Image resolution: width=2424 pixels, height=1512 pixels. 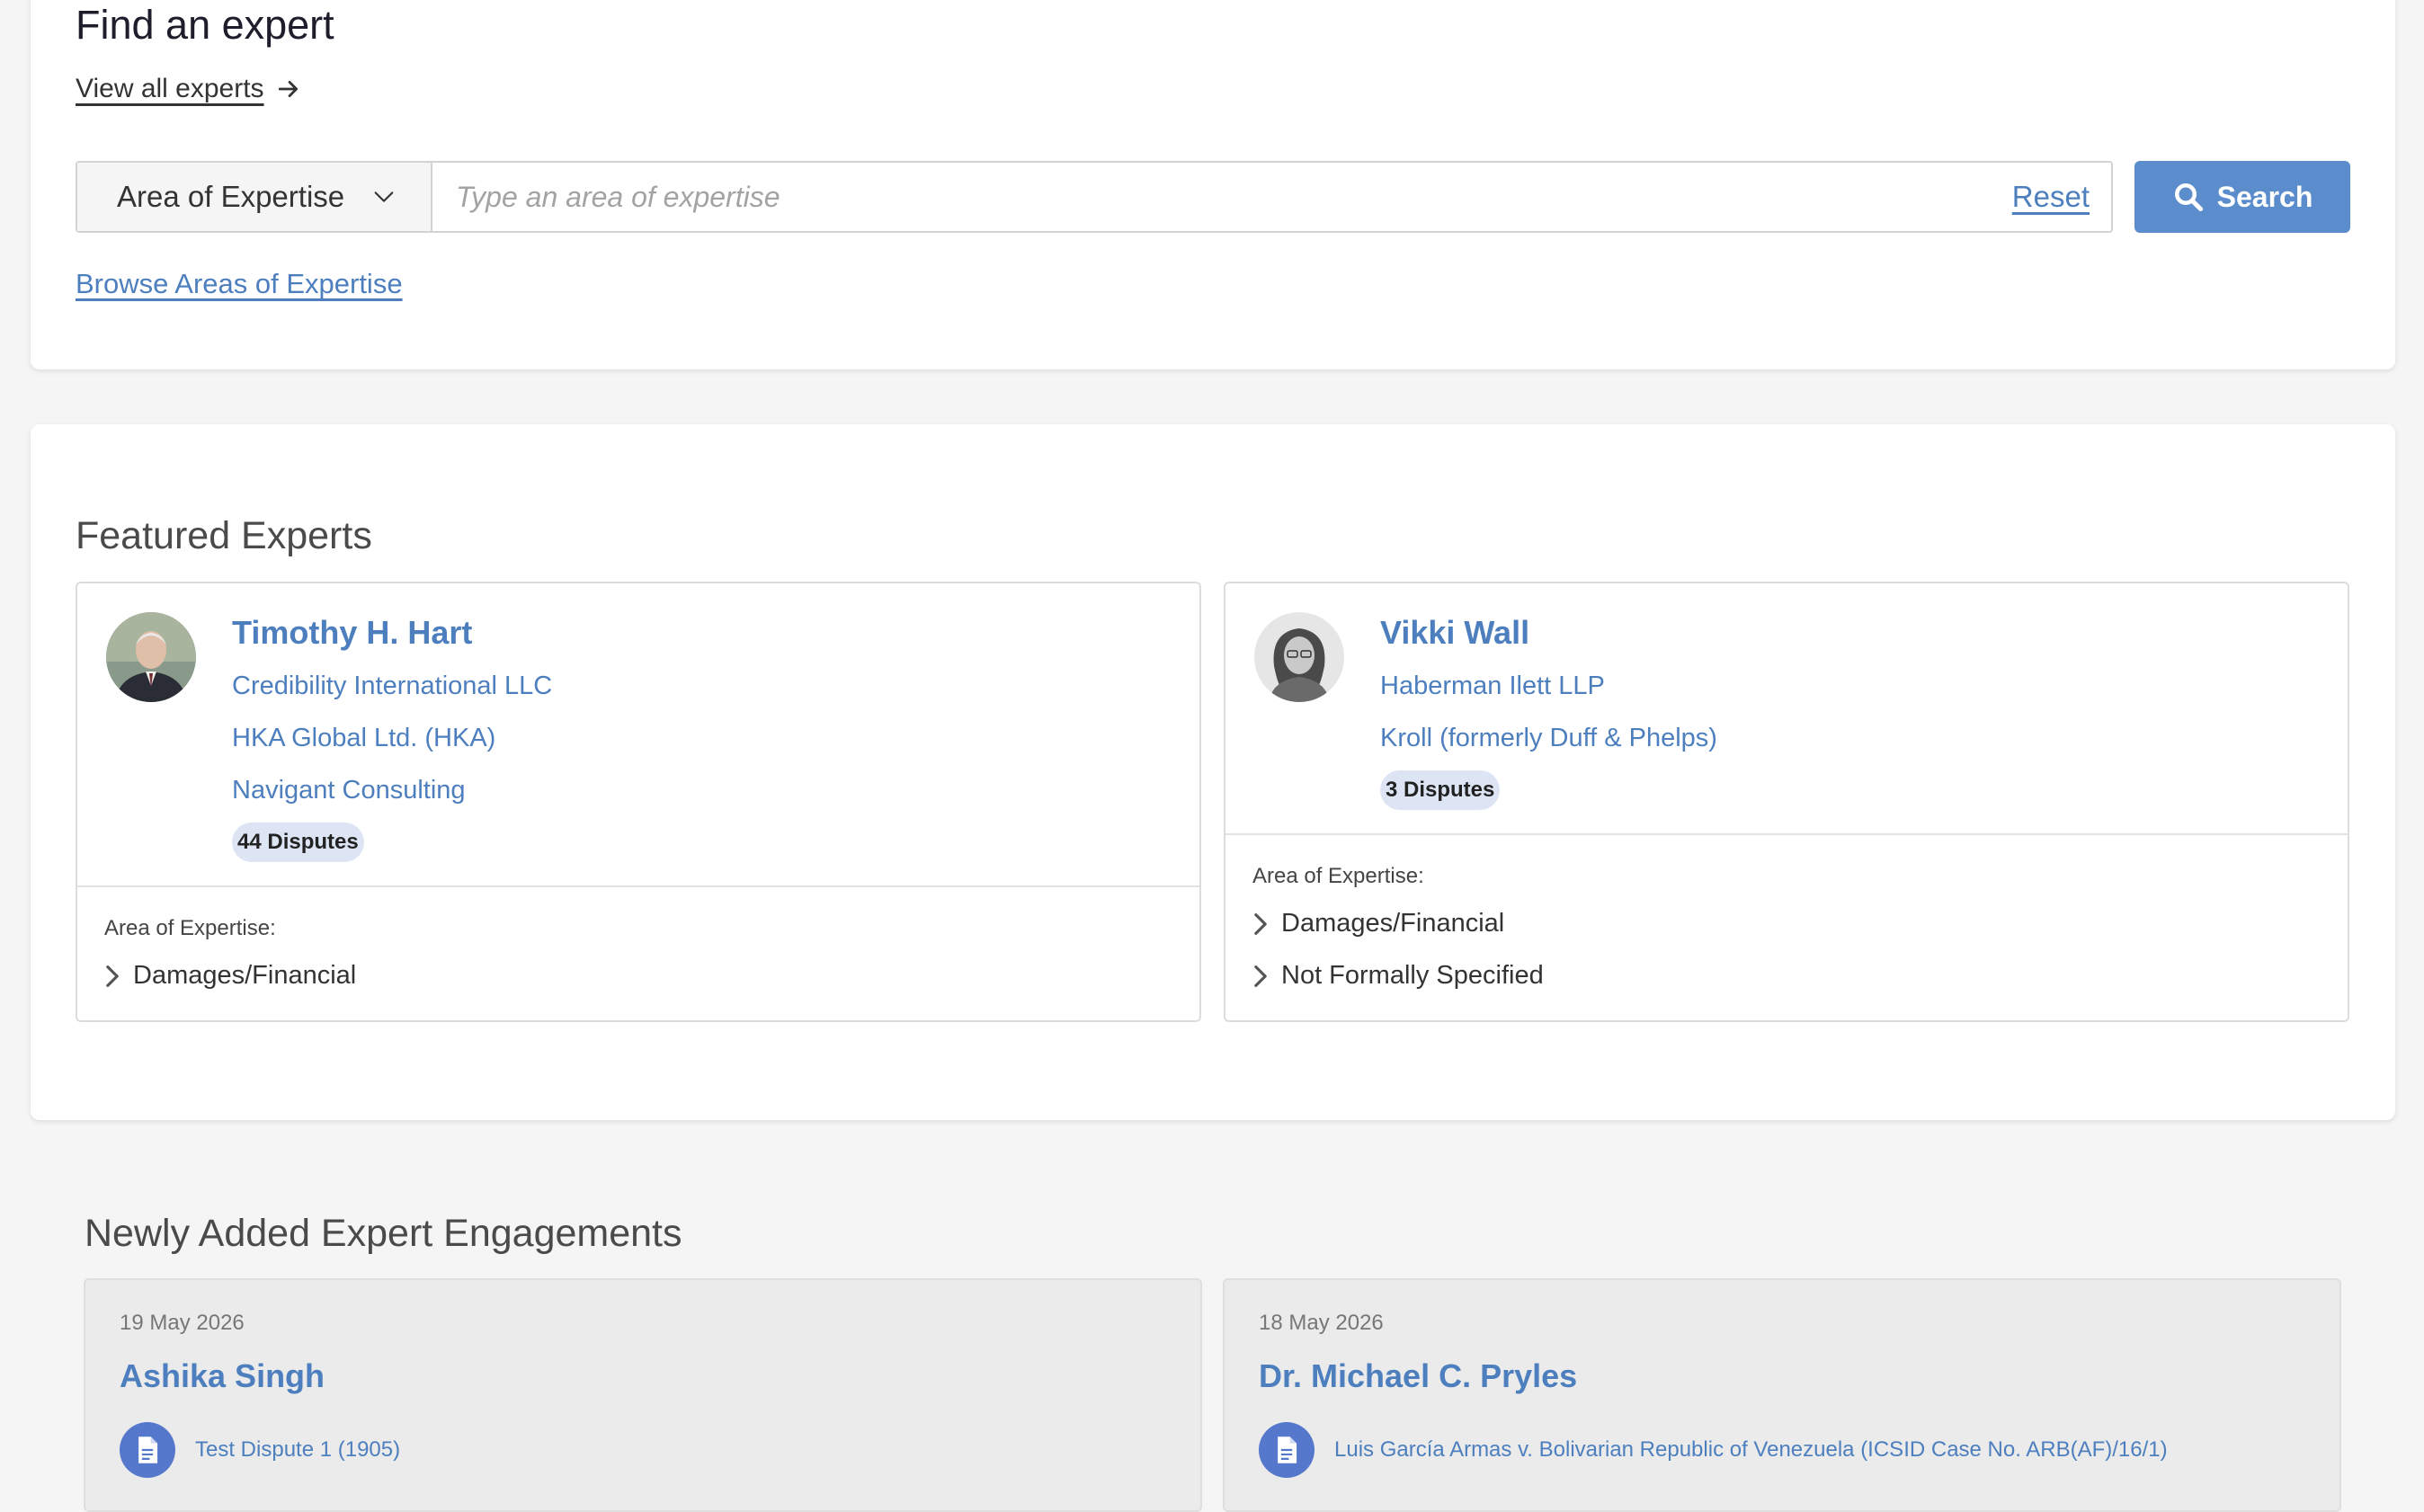 What do you see at coordinates (1548, 738) in the screenshot?
I see `expert-firm: Kroll (formerly Duff & Phelps)` at bounding box center [1548, 738].